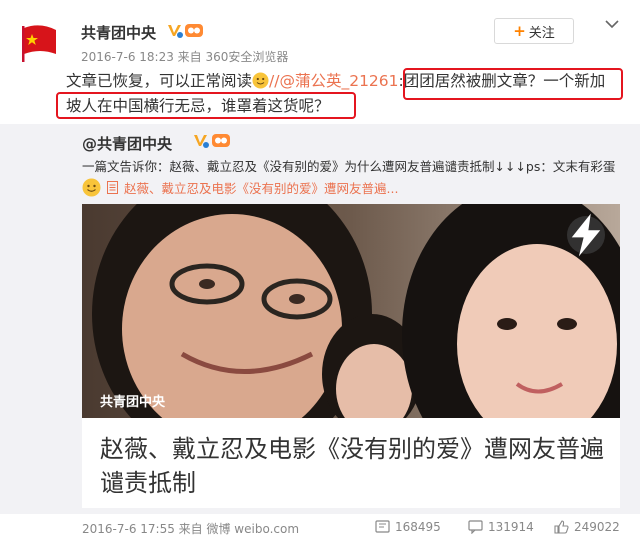 This screenshot has width=640, height=546. What do you see at coordinates (127, 143) in the screenshot?
I see `repost-author: @共青团中央` at bounding box center [127, 143].